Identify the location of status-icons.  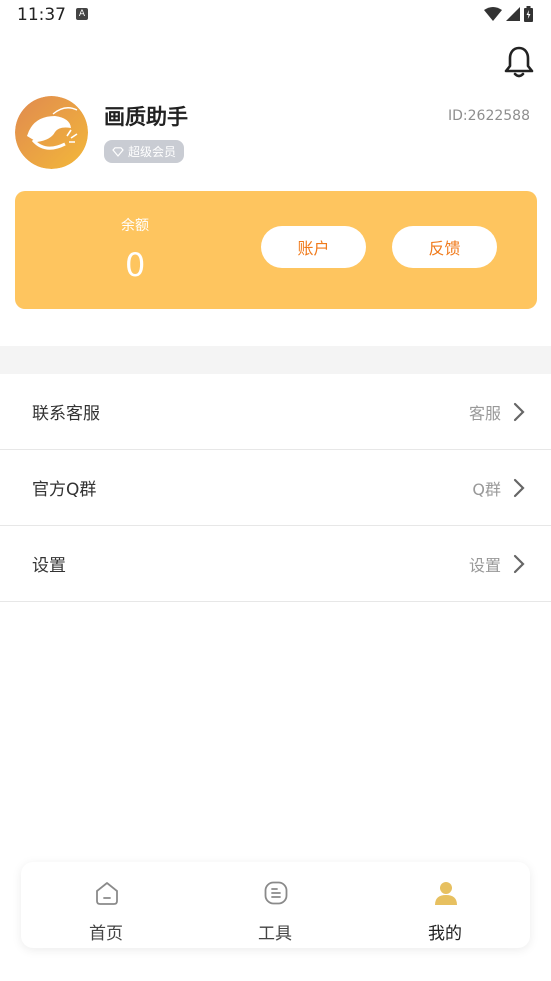
(508, 14).